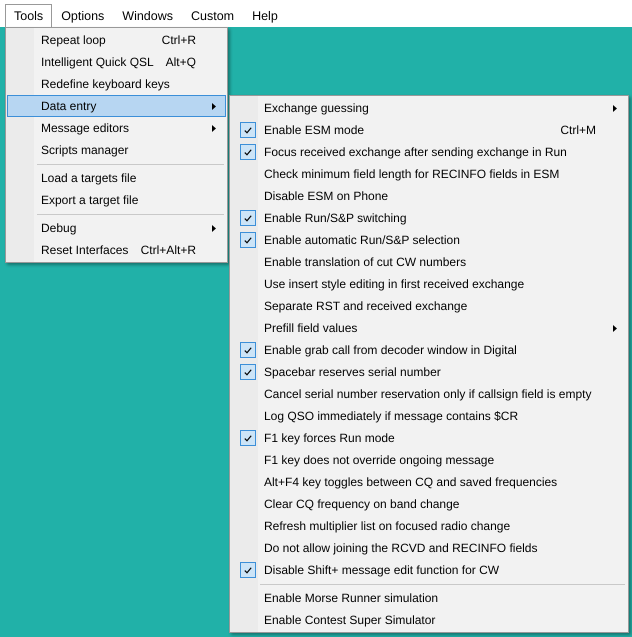  What do you see at coordinates (429, 284) in the screenshot?
I see `menu-item: Use insert style editing in first received exchange` at bounding box center [429, 284].